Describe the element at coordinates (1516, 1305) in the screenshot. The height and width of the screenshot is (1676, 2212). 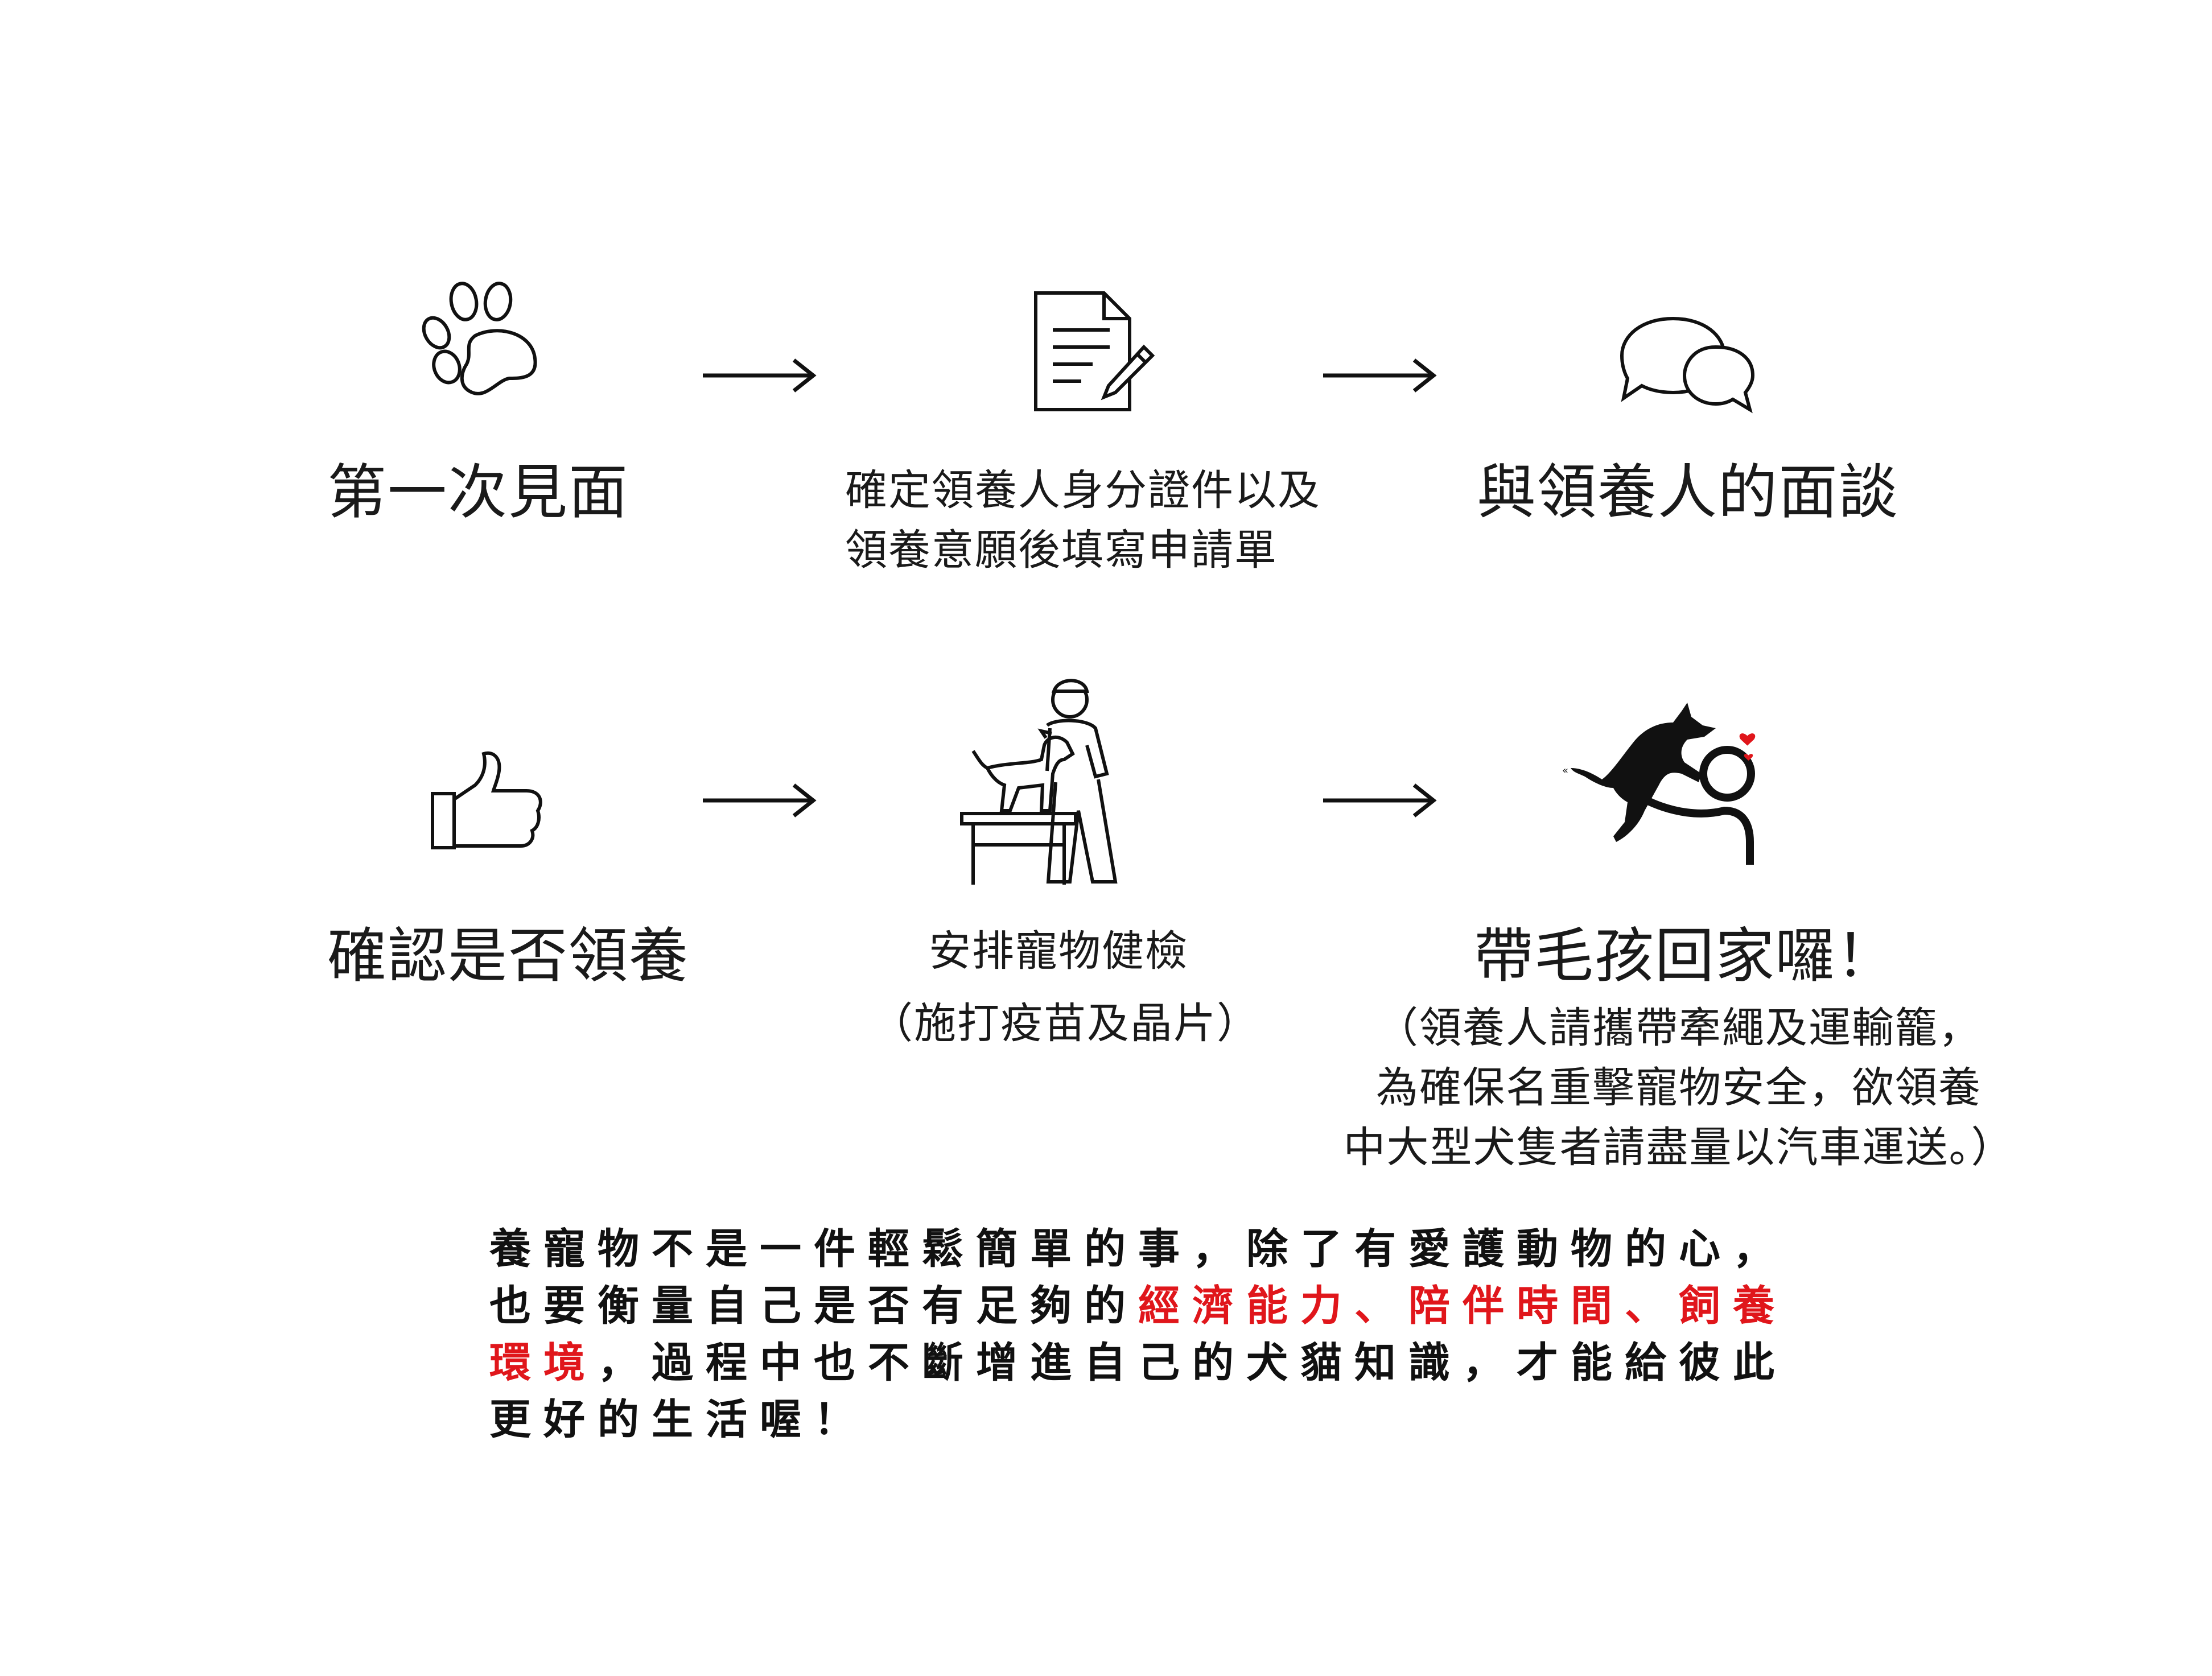
I see `highlight-company-time: 陪伴時間` at that location.